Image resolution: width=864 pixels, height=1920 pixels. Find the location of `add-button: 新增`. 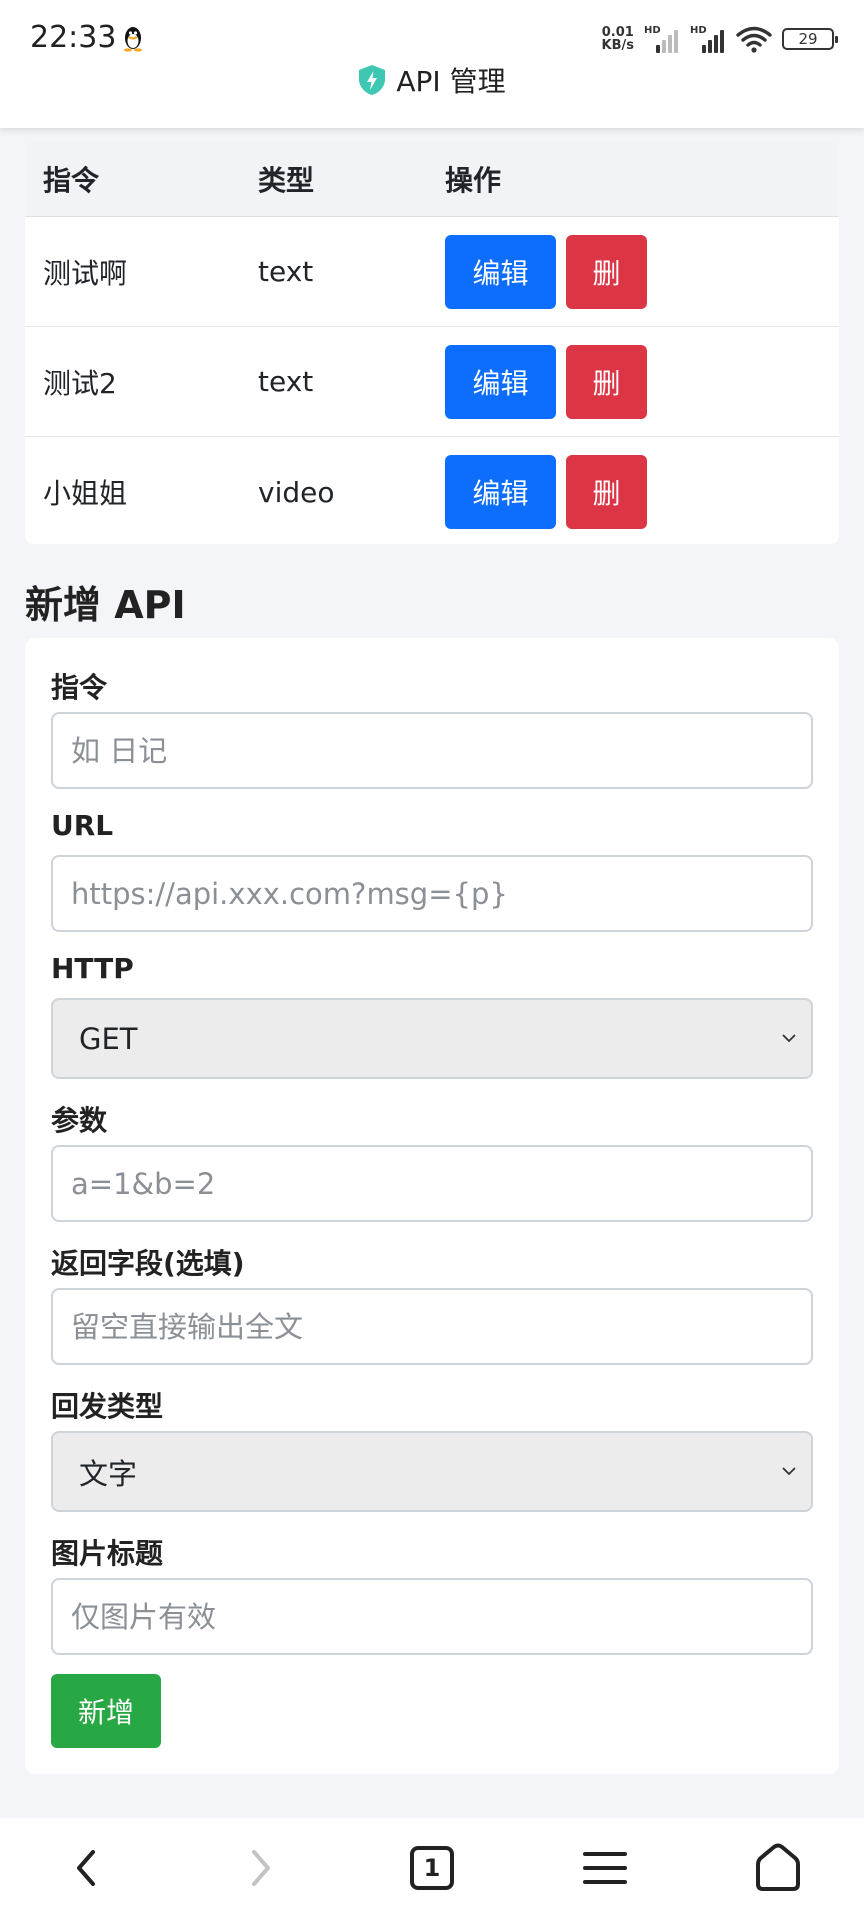

add-button: 新增 is located at coordinates (106, 1711).